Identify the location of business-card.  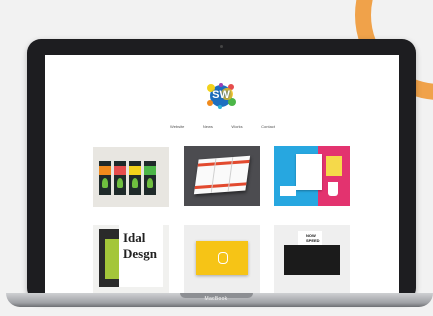
(288, 191).